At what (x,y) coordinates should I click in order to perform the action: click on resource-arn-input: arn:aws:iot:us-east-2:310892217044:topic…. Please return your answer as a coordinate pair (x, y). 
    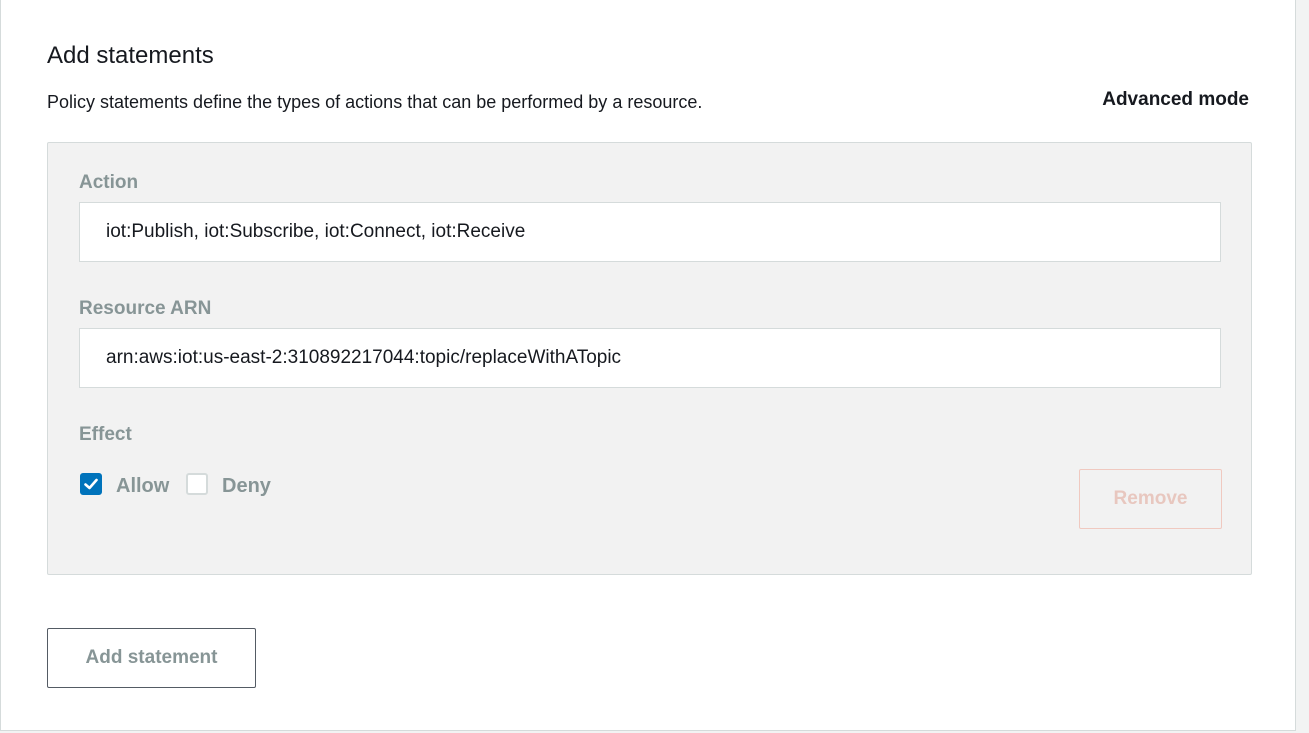
    Looking at the image, I should click on (650, 358).